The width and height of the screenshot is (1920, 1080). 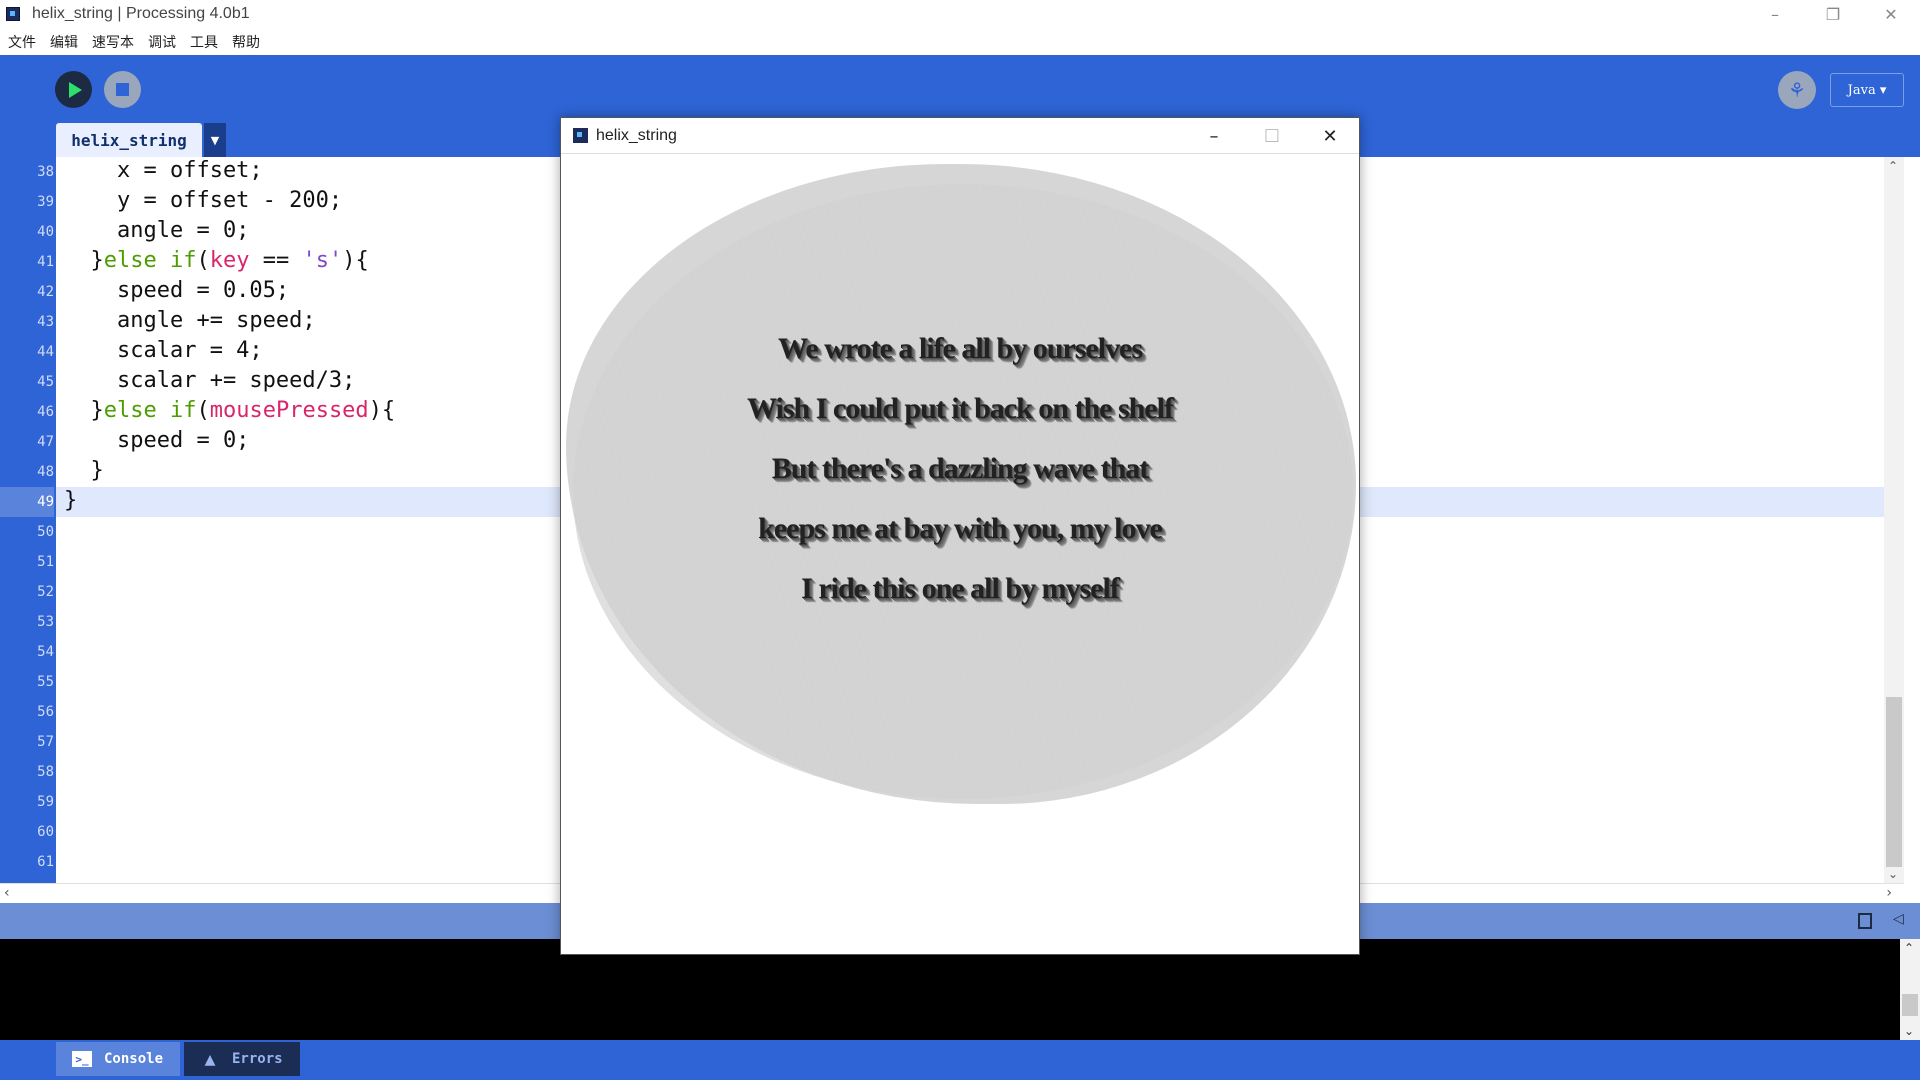 I want to click on menu-help: 帮助, so click(x=246, y=42).